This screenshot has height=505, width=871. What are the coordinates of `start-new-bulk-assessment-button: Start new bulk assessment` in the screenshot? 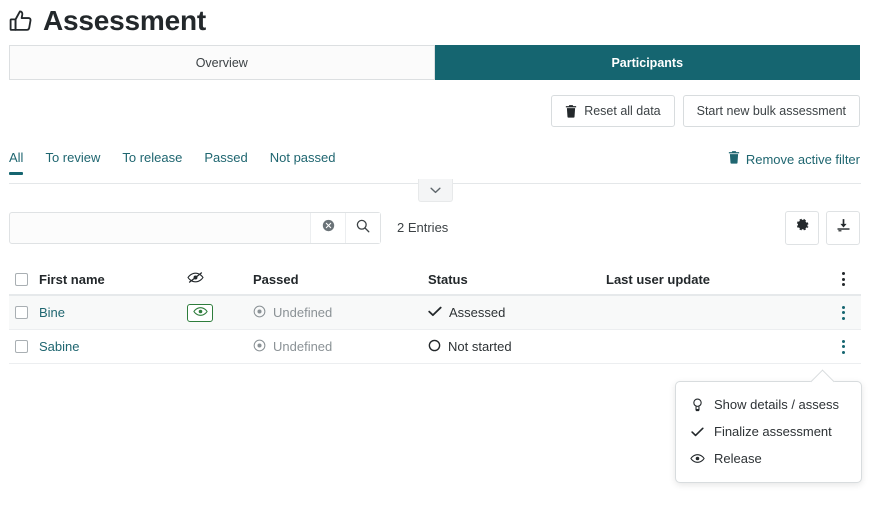 It's located at (771, 111).